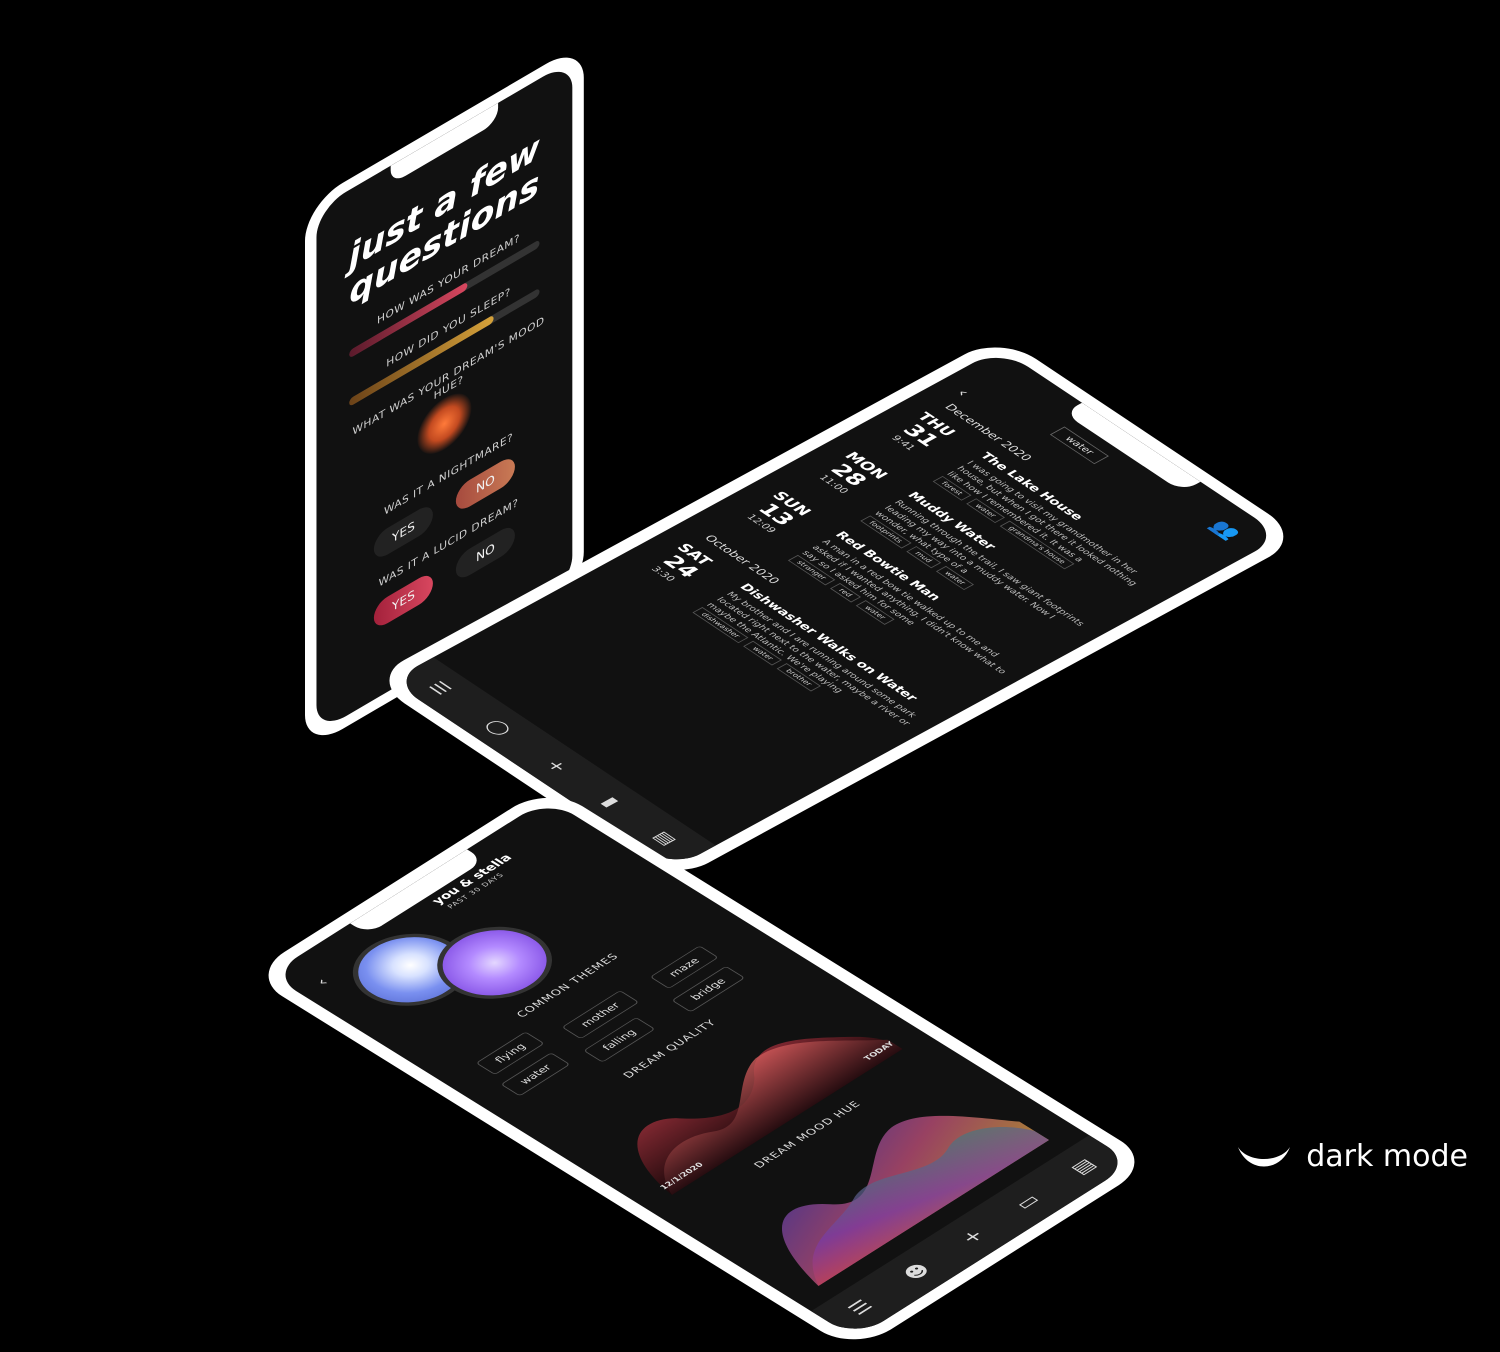 The width and height of the screenshot is (1500, 1352). Describe the element at coordinates (917, 1271) in the screenshot. I see `profile-icon: ☻` at that location.